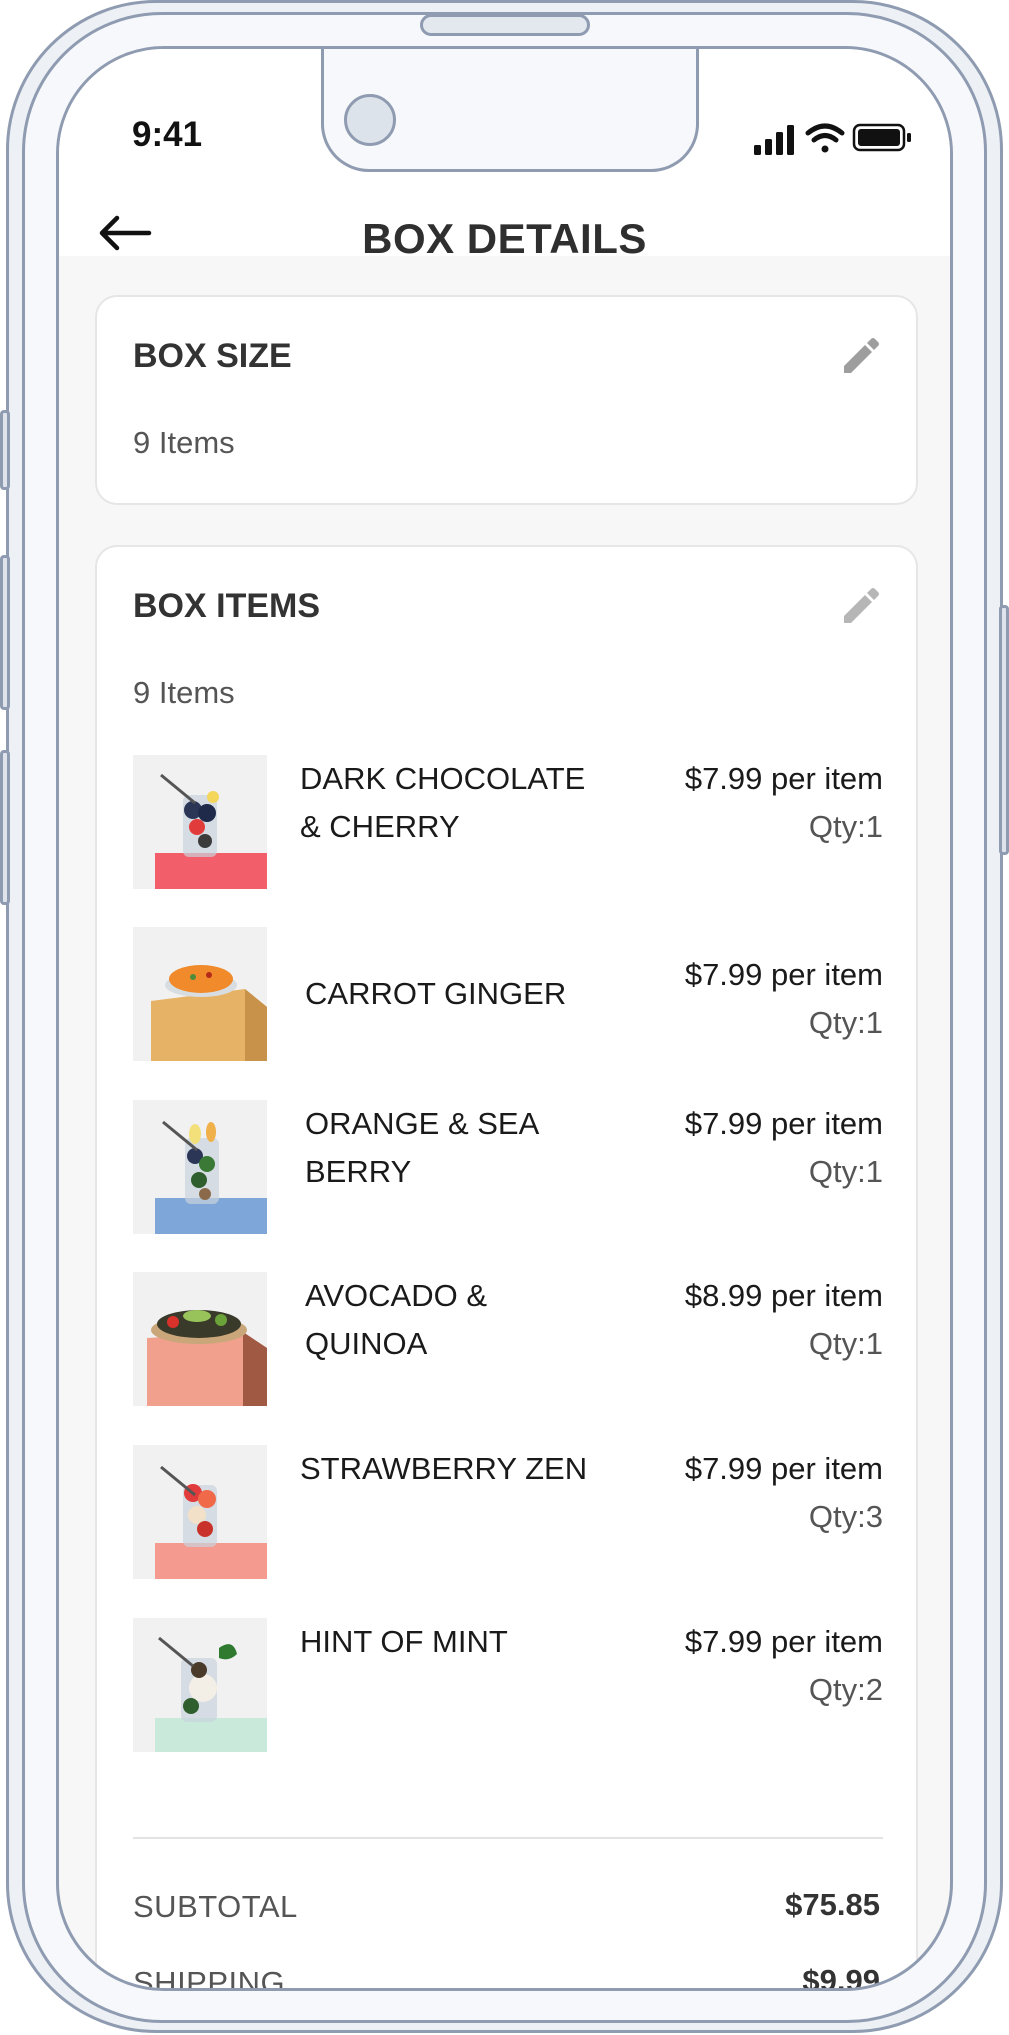  What do you see at coordinates (845, 1516) in the screenshot?
I see `item-qty: Qty:3` at bounding box center [845, 1516].